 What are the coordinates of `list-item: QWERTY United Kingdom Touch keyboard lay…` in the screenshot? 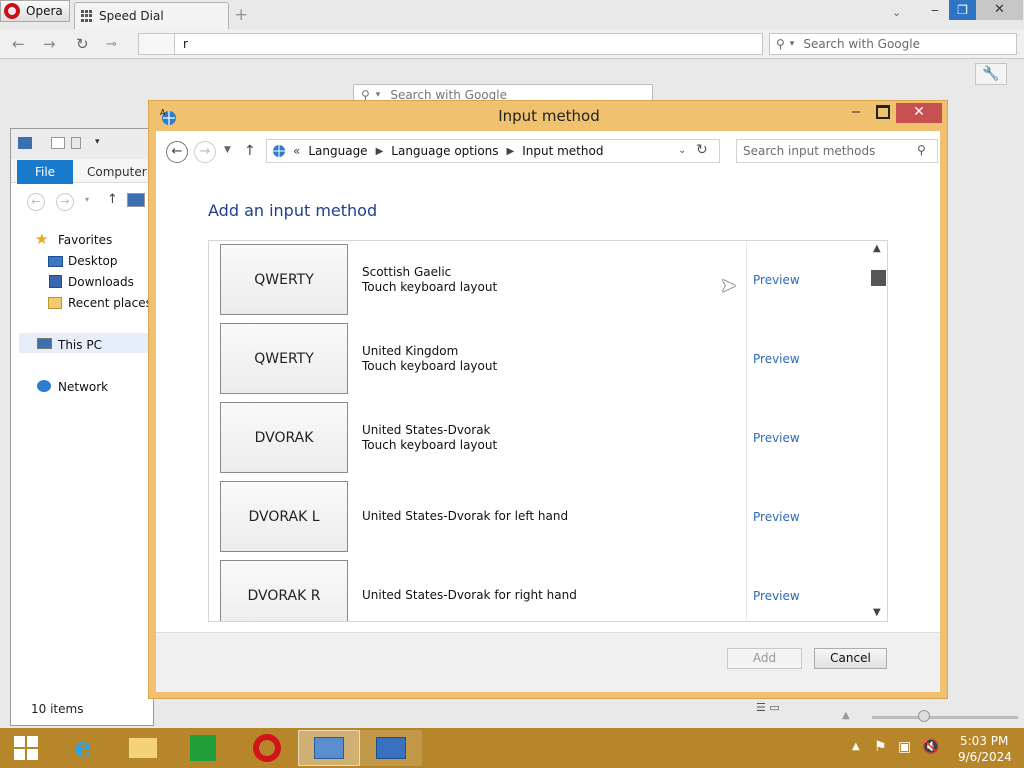 It's located at (548, 359).